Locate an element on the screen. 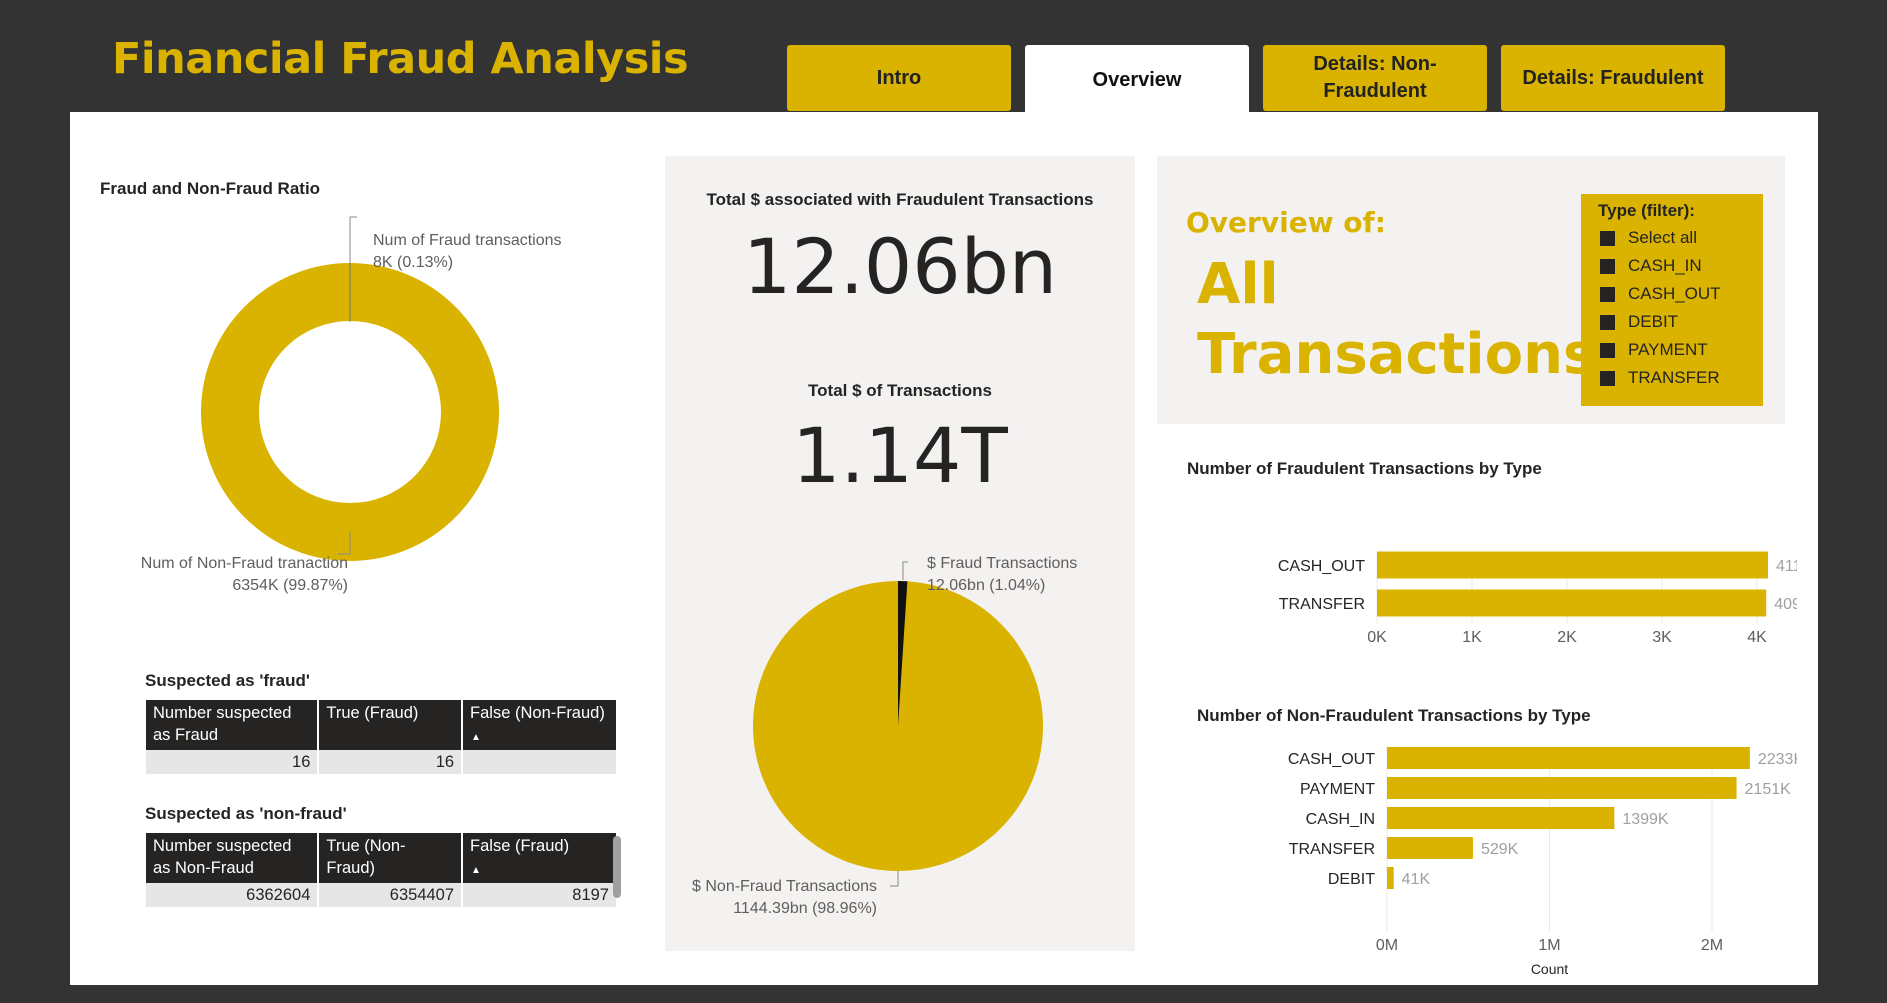  tab-overview: Overview is located at coordinates (1137, 80).